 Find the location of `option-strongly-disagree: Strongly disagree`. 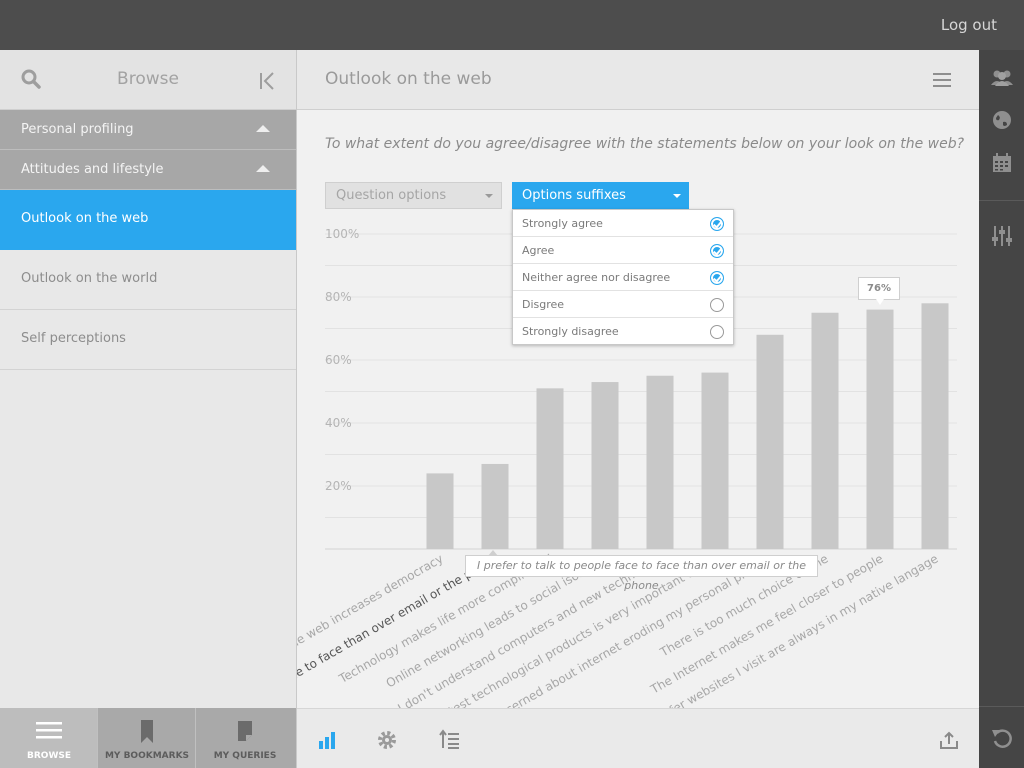

option-strongly-disagree: Strongly disagree is located at coordinates (623, 331).